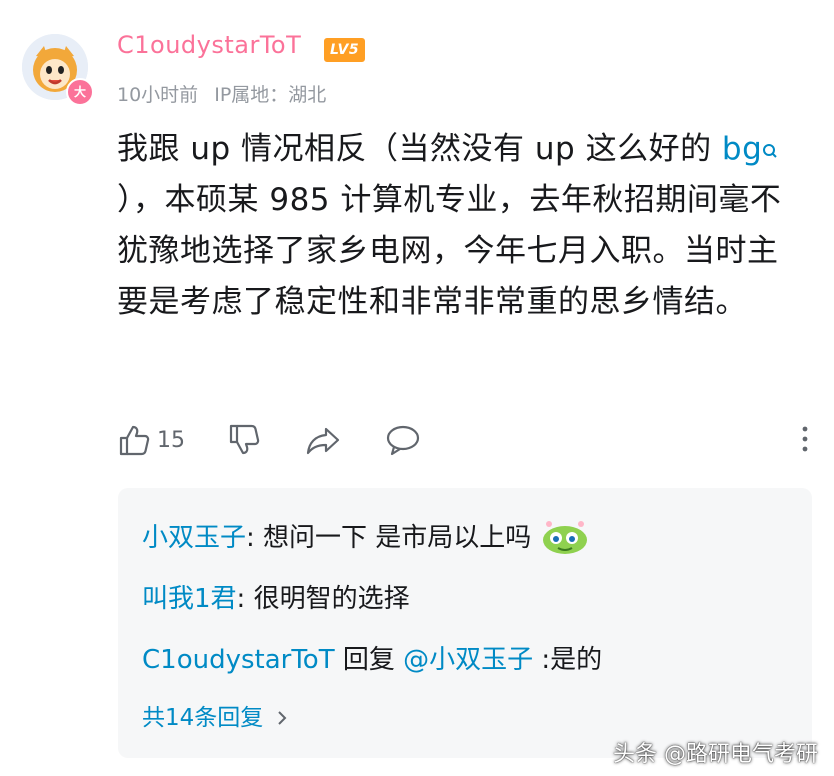 Image resolution: width=834 pixels, height=776 pixels. What do you see at coordinates (203, 718) in the screenshot?
I see `total-replies-label: 共14条回复` at bounding box center [203, 718].